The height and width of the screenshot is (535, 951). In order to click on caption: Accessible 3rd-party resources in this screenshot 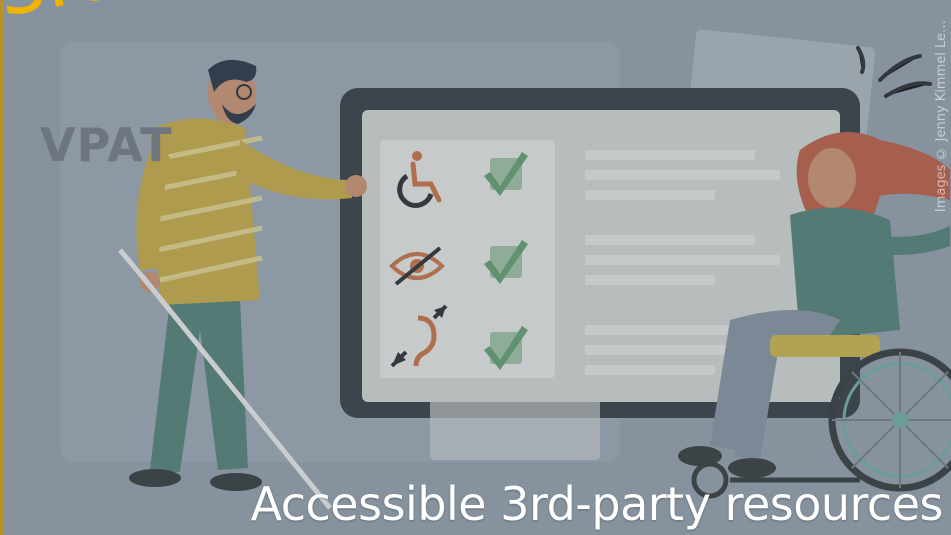, I will do `click(597, 504)`.